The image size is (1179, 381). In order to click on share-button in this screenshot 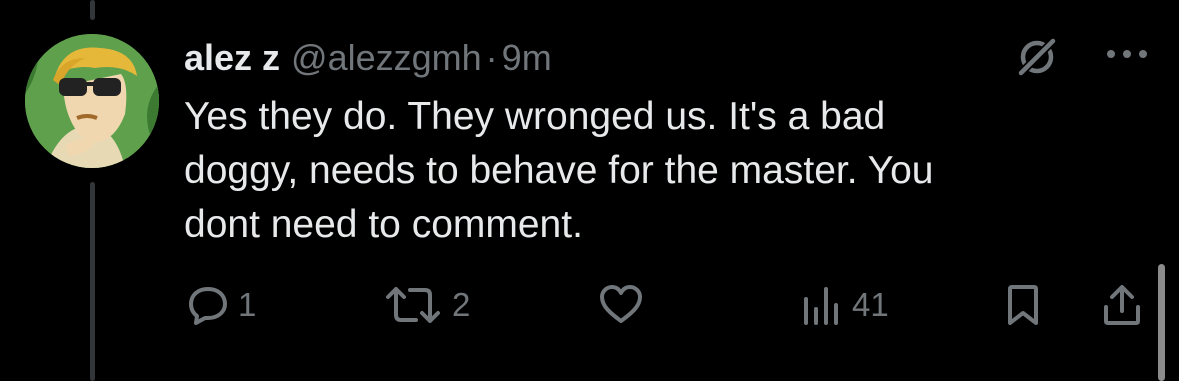, I will do `click(1122, 305)`.